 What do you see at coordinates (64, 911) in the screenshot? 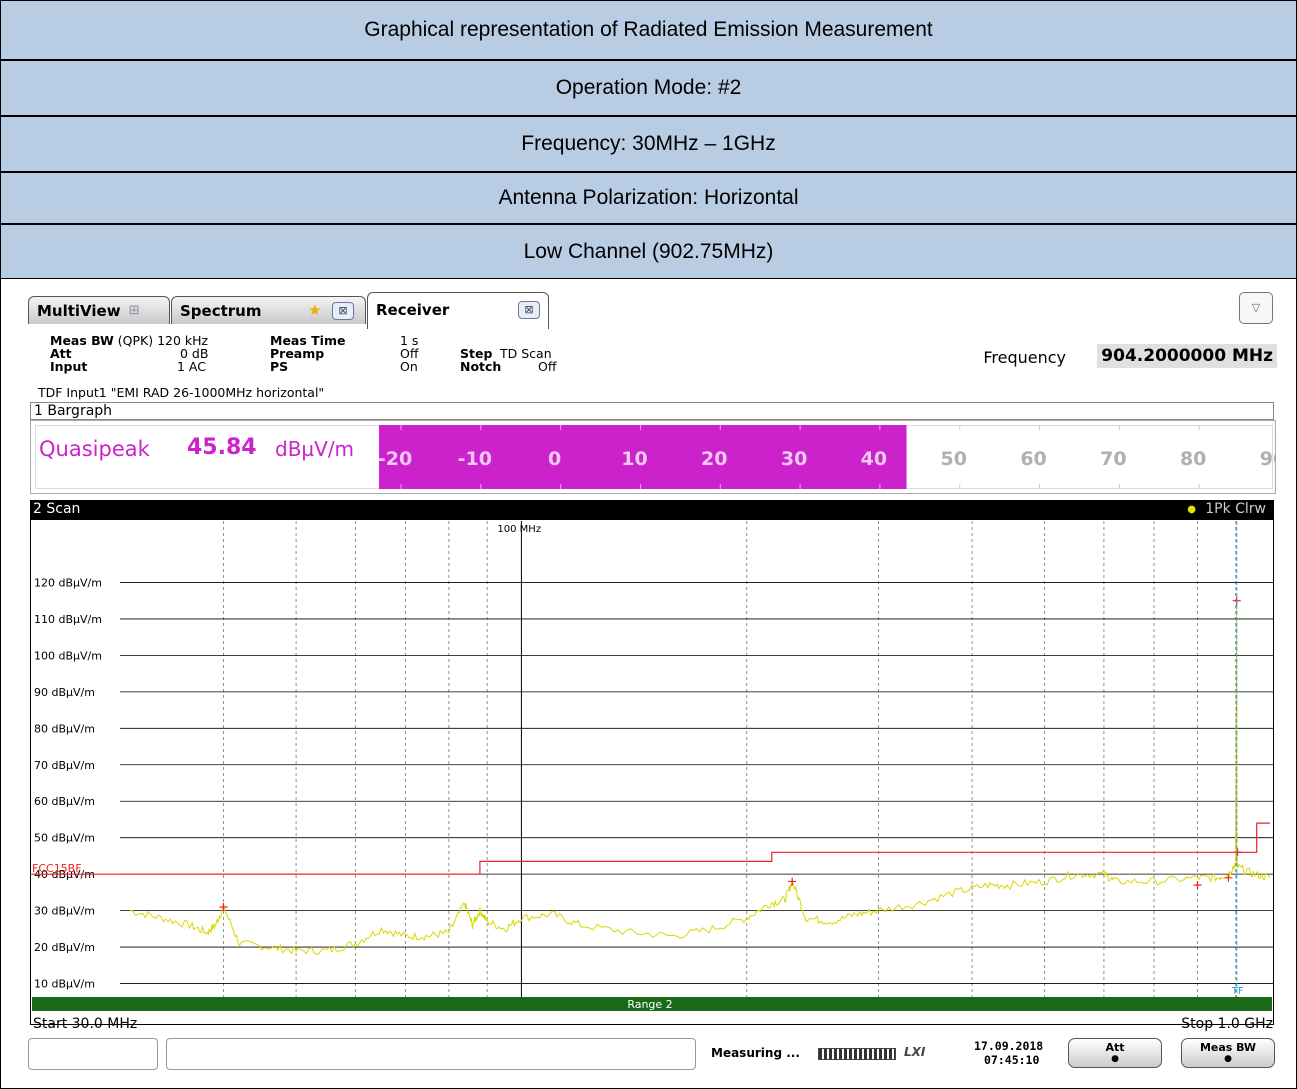
I see `y-tick-label: 30 dBµV/m` at bounding box center [64, 911].